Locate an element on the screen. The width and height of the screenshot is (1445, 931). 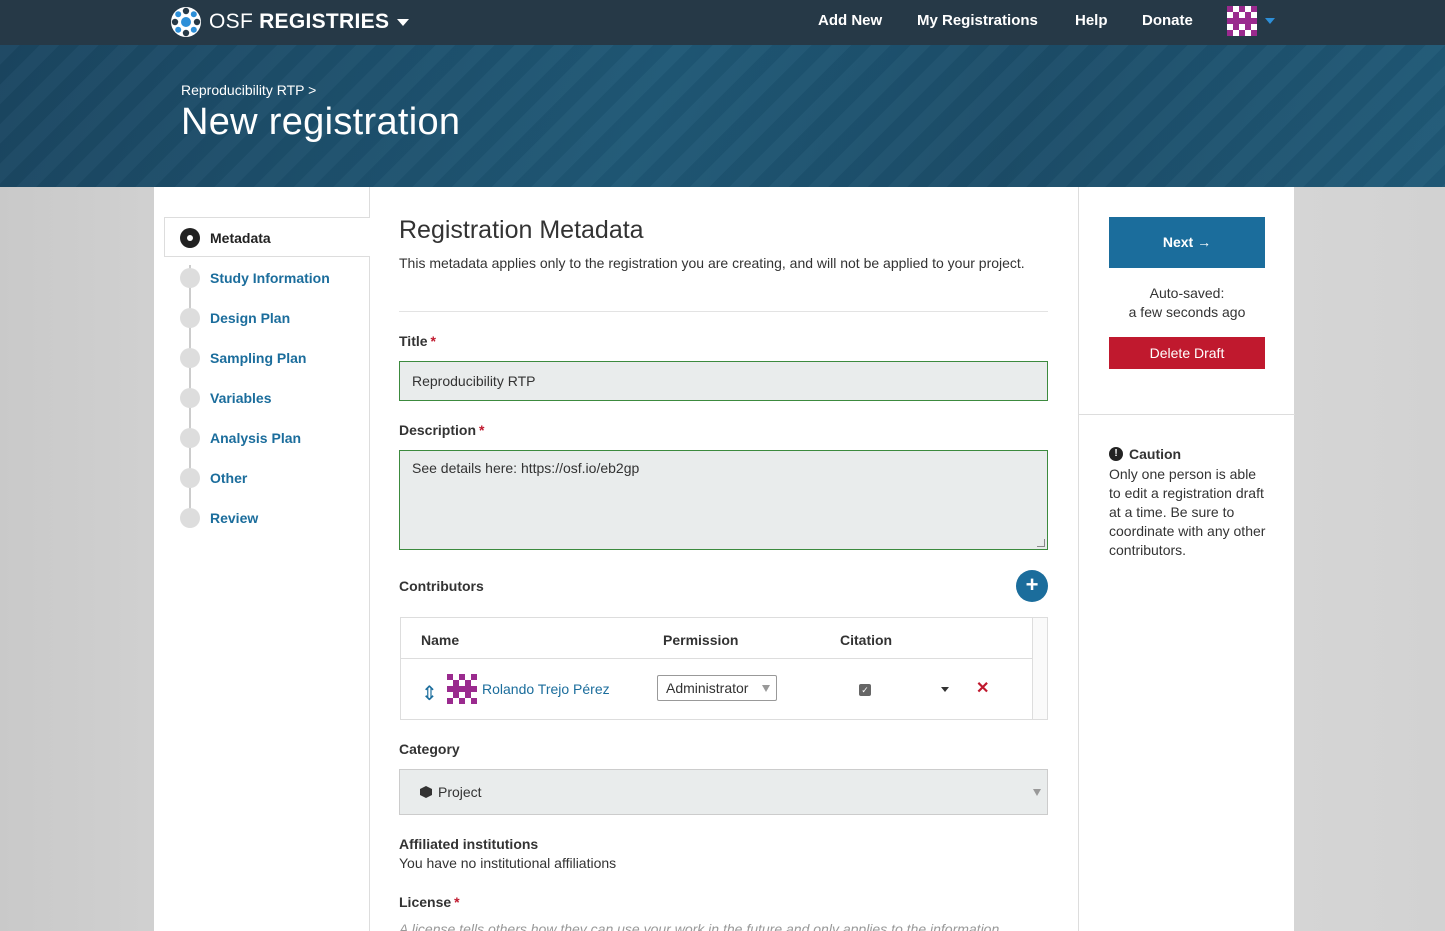
title-label: Title * is located at coordinates (417, 341).